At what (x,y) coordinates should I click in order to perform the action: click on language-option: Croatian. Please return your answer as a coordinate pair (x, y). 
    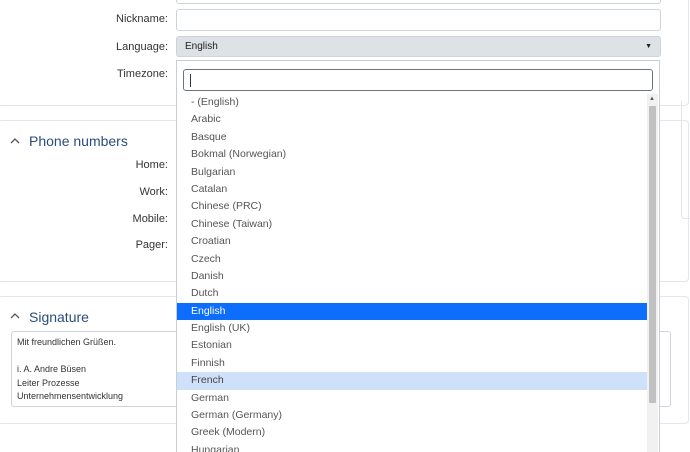
    Looking at the image, I should click on (412, 241).